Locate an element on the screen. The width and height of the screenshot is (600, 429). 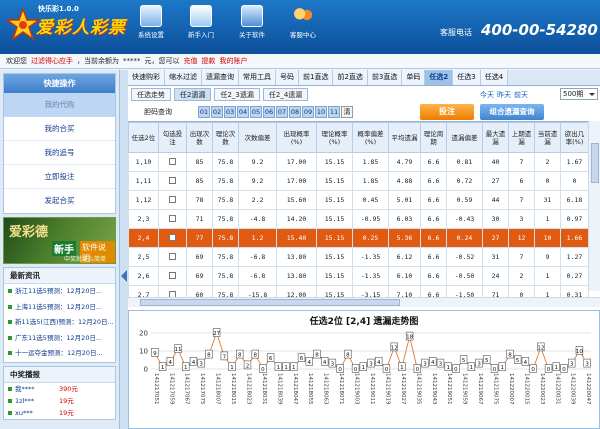
recharge-link: 充值 is located at coordinates (191, 61).